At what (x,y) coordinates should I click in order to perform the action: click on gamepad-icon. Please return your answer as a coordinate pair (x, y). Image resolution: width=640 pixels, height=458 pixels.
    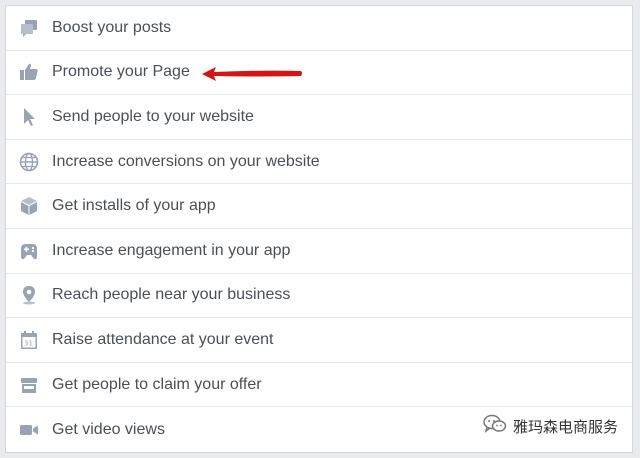
    Looking at the image, I should click on (29, 251).